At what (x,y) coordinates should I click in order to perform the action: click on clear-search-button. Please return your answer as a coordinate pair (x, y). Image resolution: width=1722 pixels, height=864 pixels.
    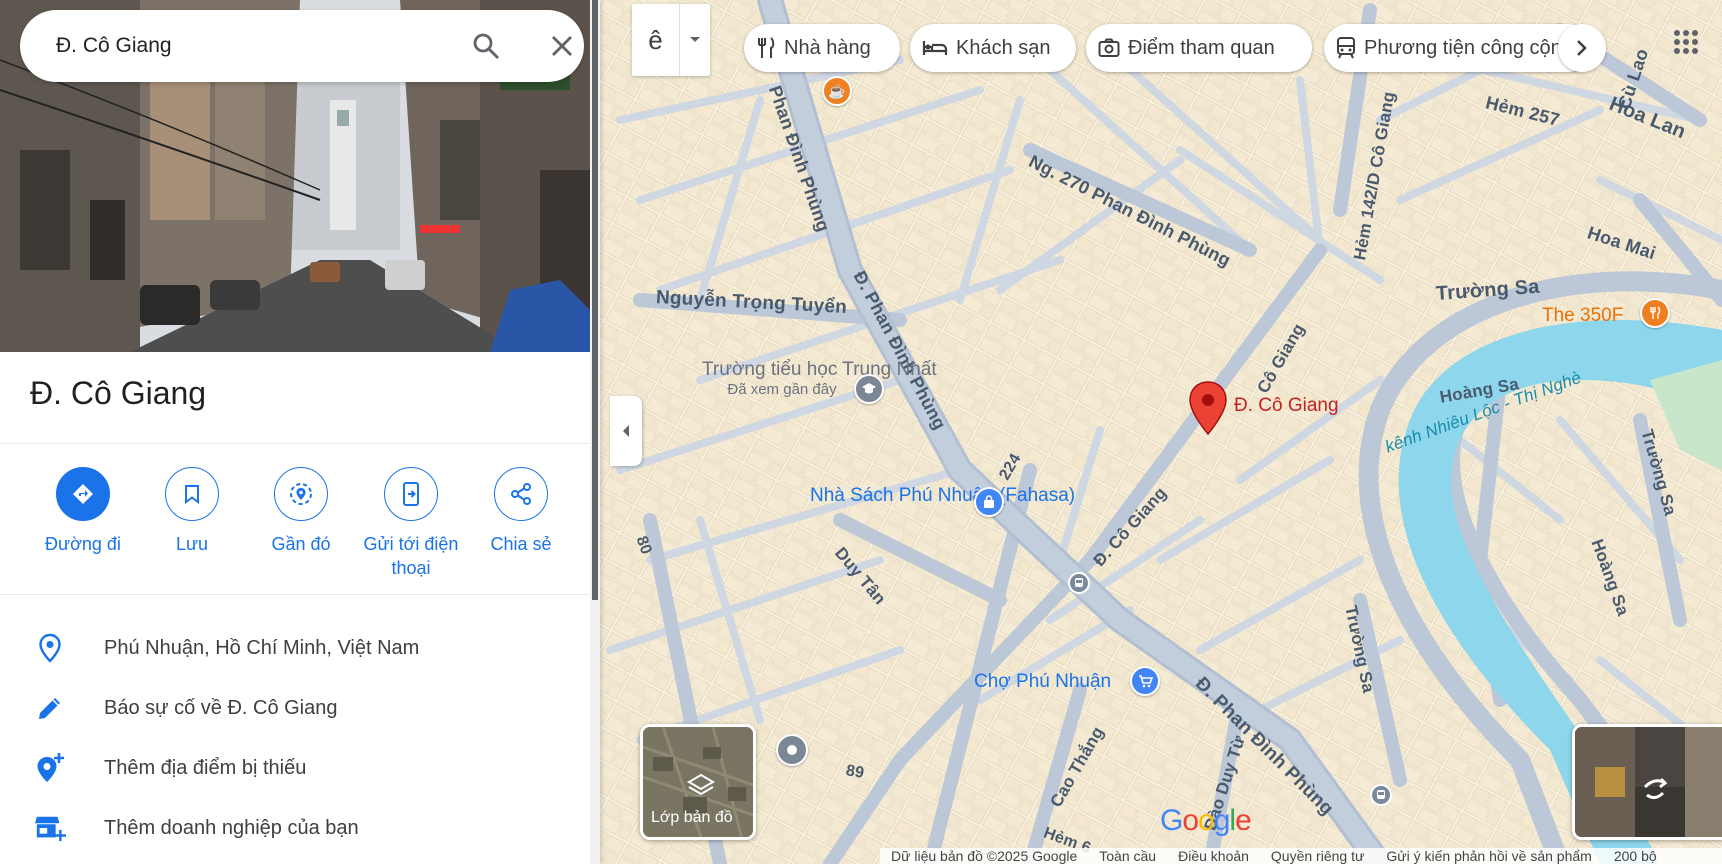
    Looking at the image, I should click on (562, 46).